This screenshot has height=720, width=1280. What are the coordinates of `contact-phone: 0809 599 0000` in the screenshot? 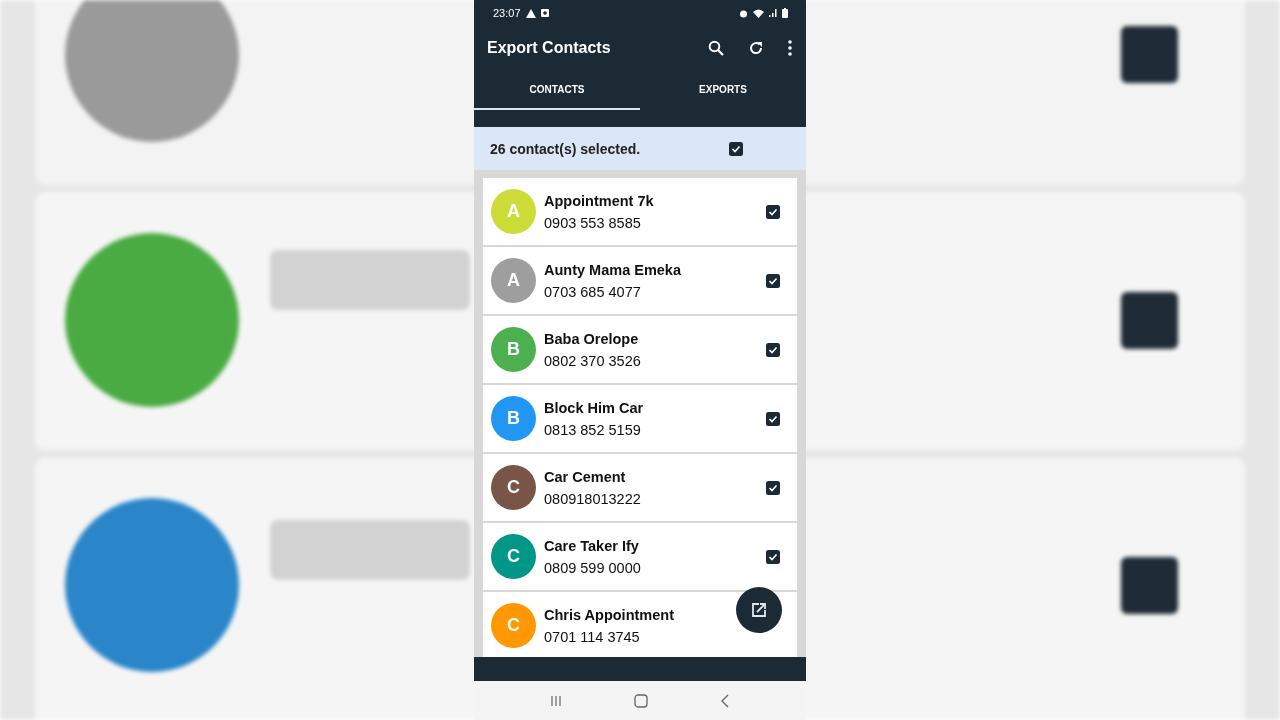 It's located at (593, 567).